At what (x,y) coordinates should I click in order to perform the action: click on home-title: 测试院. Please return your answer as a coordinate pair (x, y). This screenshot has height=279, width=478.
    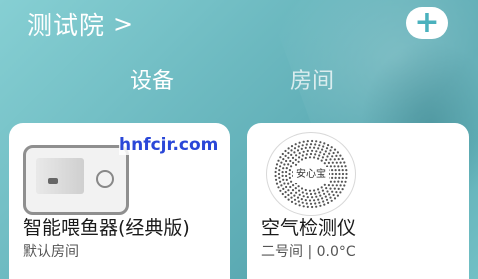
    Looking at the image, I should click on (66, 25).